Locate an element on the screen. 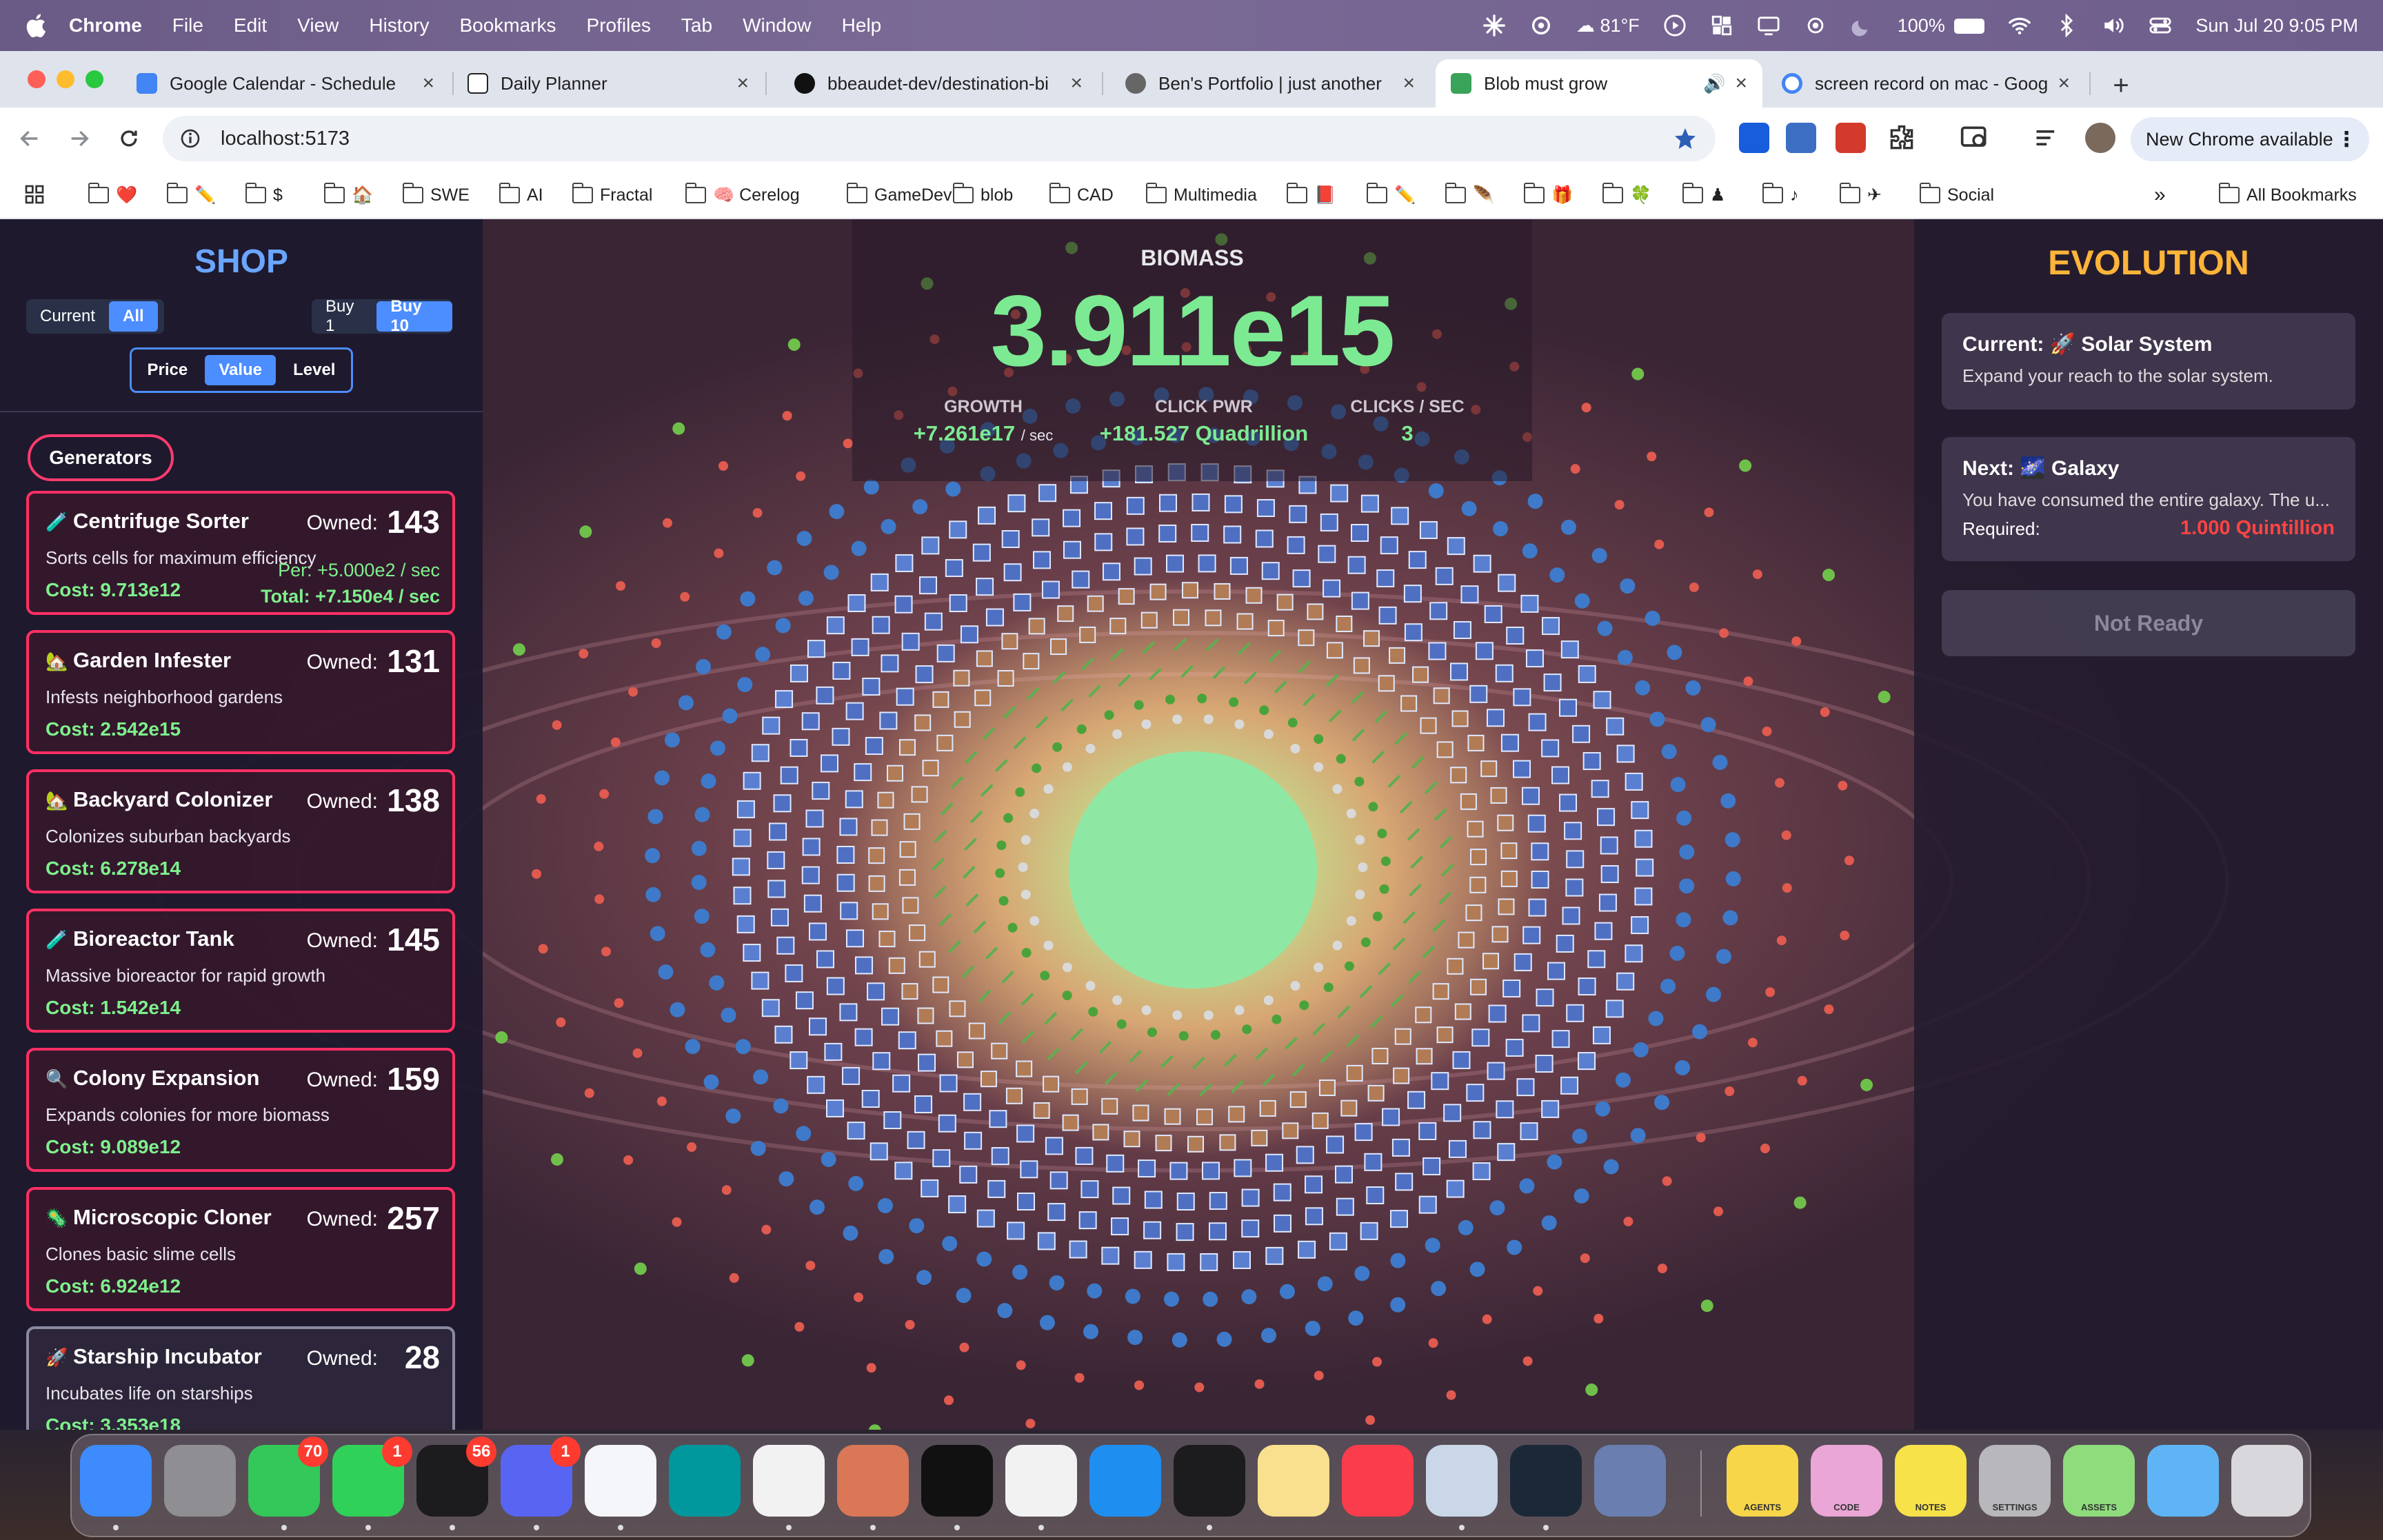  bookmark-folder: 🧠 Cerelog is located at coordinates (742, 195).